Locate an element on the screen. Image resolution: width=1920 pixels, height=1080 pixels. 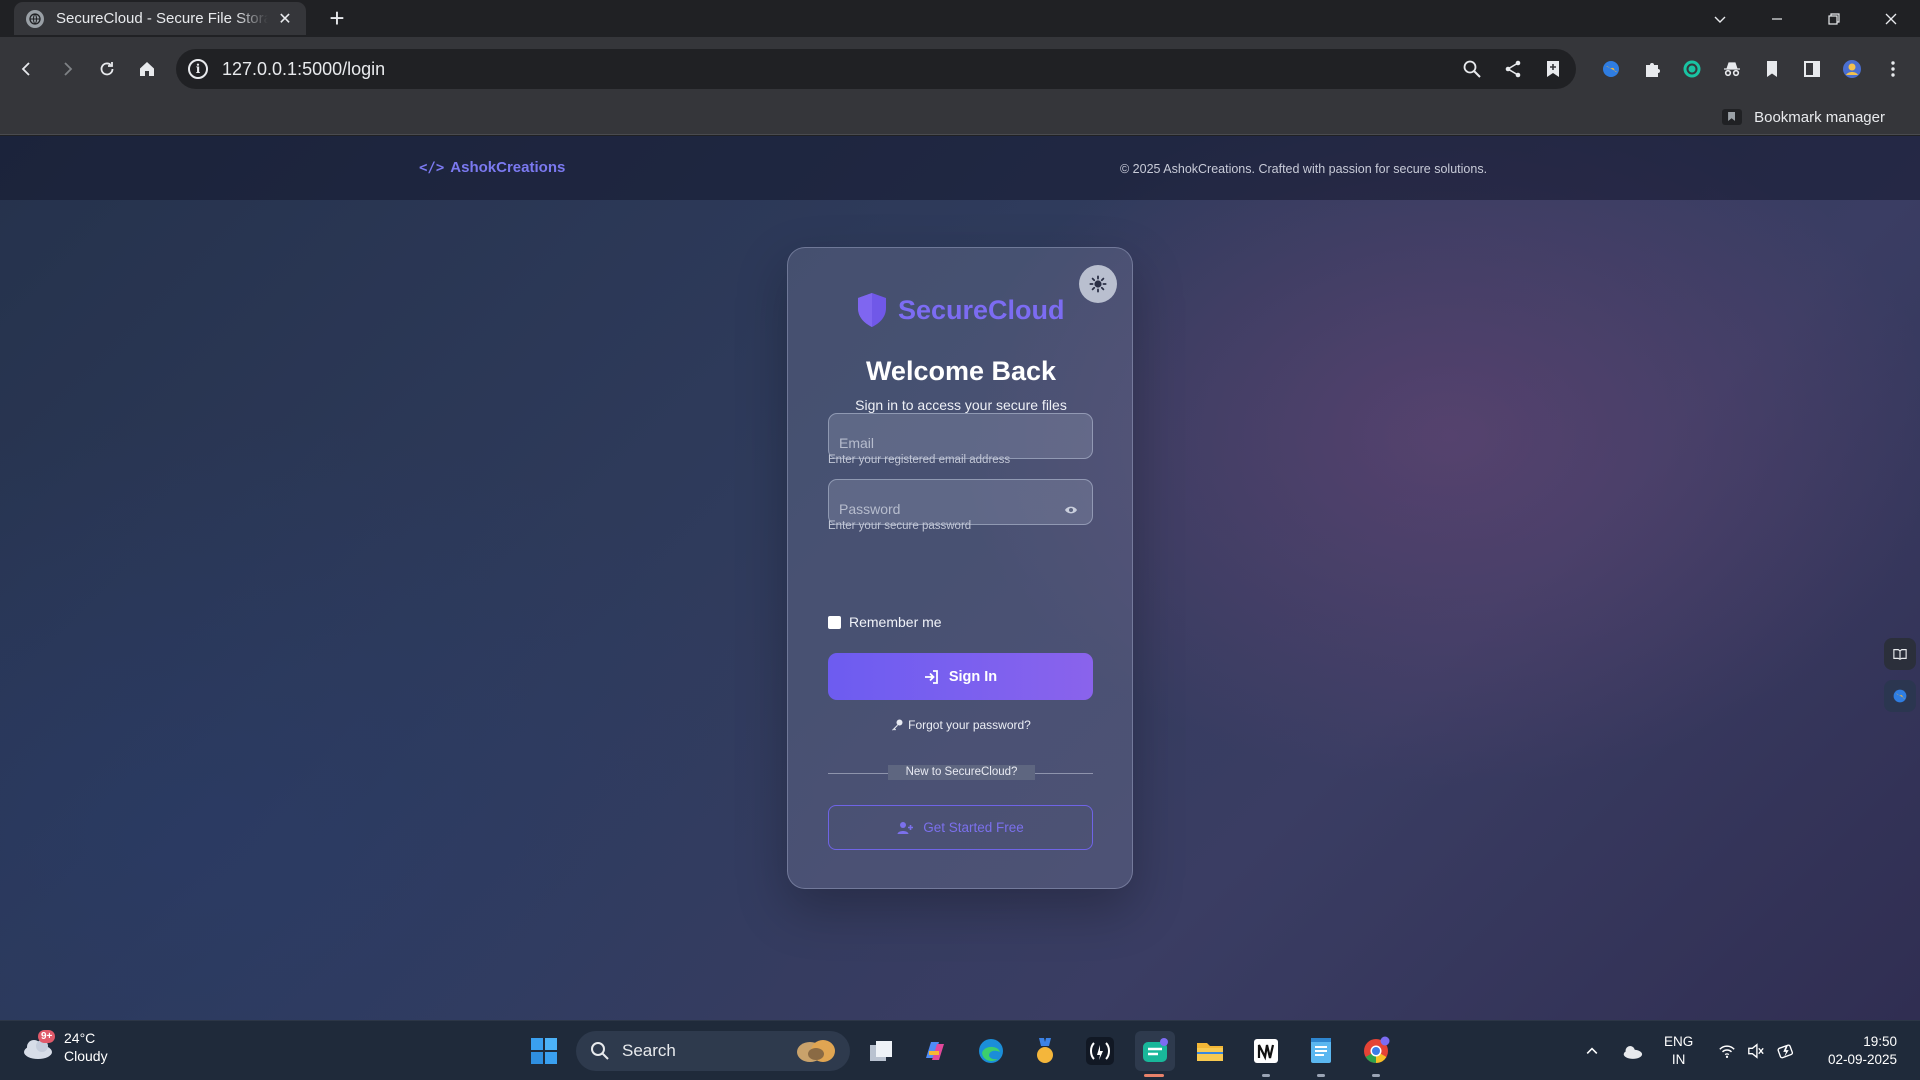
remember-me-checkbox is located at coordinates (834, 622).